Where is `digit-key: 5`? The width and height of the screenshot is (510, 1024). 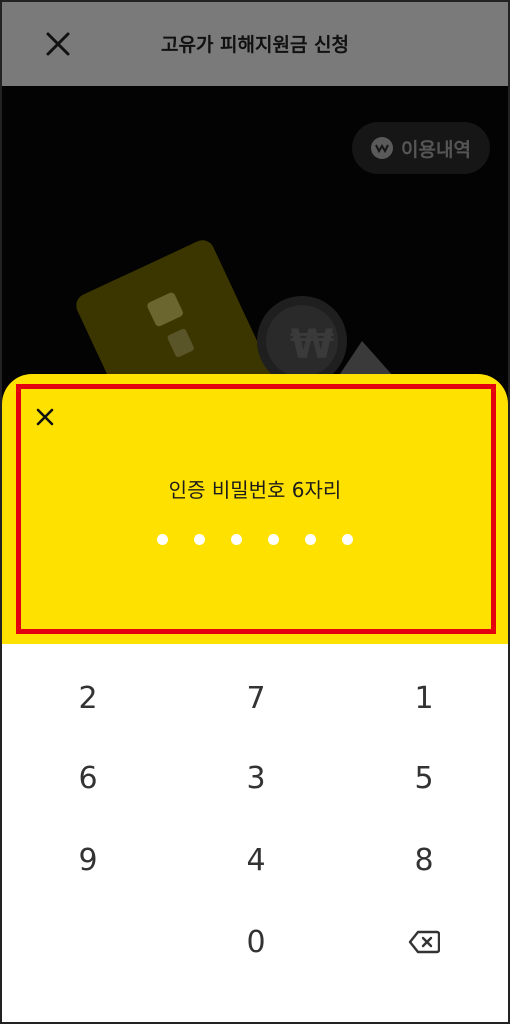
digit-key: 5 is located at coordinates (424, 778).